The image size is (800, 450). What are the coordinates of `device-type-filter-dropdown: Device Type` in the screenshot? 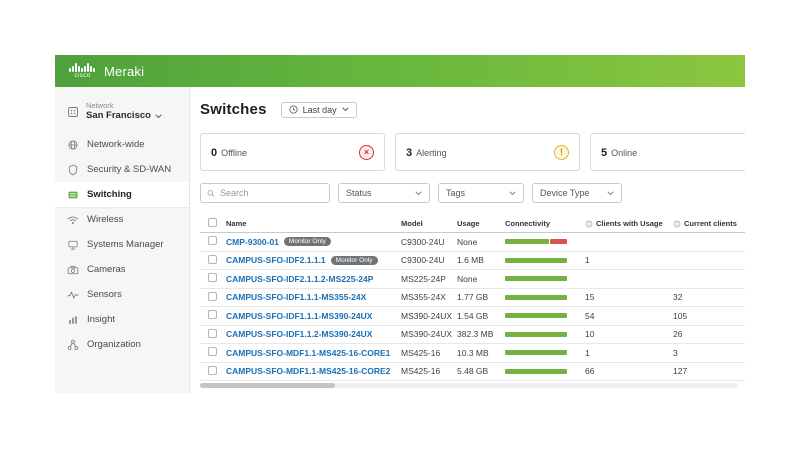 It's located at (577, 193).